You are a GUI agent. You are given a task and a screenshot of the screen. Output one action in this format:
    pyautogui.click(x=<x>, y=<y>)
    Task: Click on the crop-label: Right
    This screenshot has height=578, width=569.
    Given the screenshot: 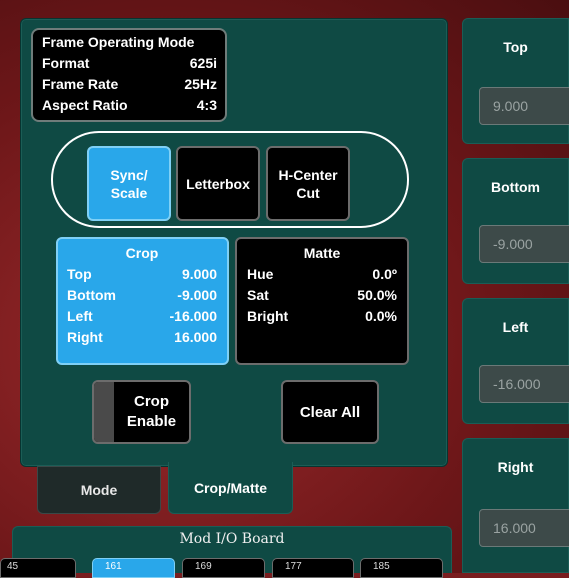 What is the action you would take?
    pyautogui.click(x=85, y=337)
    